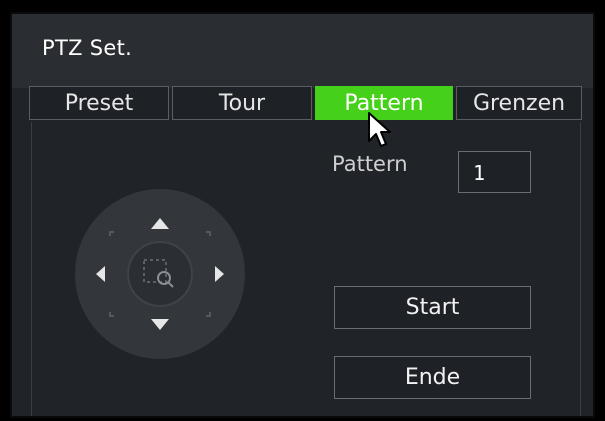  Describe the element at coordinates (160, 274) in the screenshot. I see `directional-pad` at that location.